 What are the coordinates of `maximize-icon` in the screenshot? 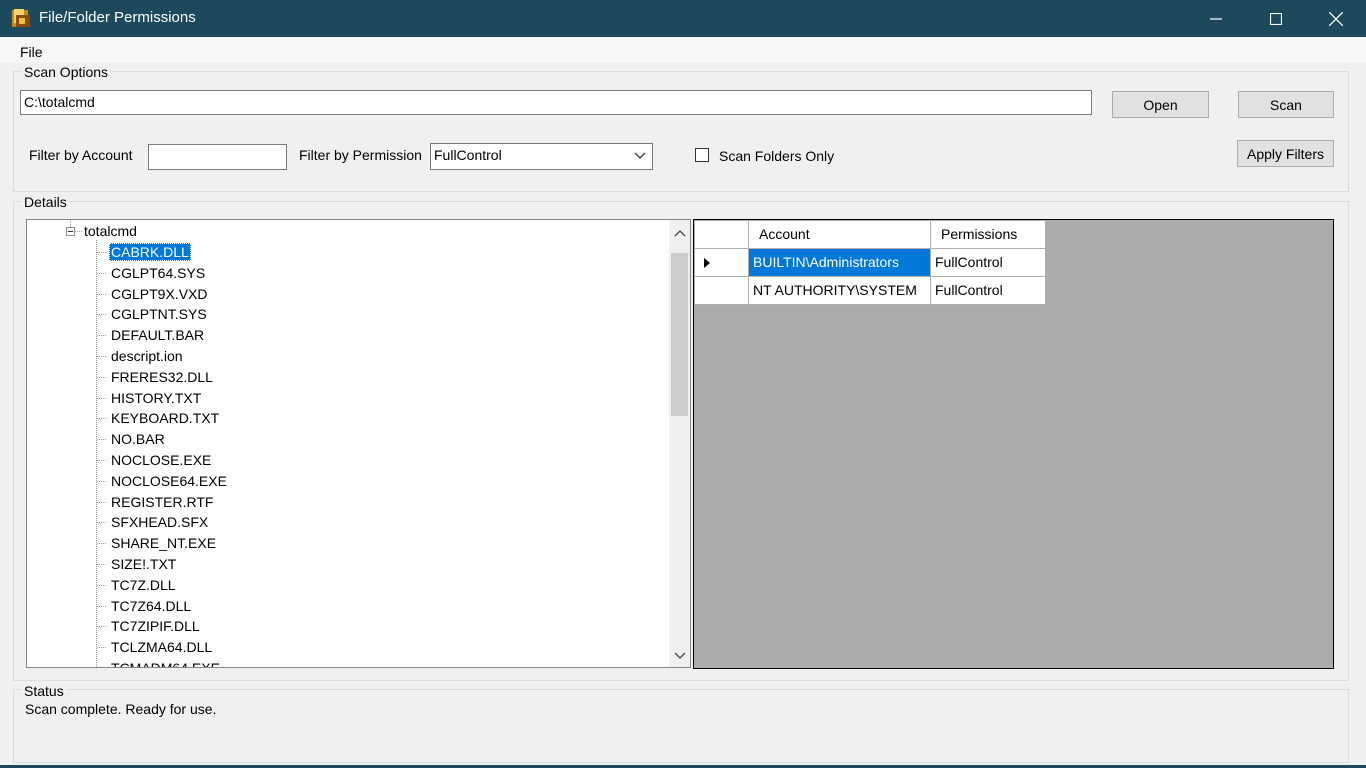 It's located at (1276, 18).